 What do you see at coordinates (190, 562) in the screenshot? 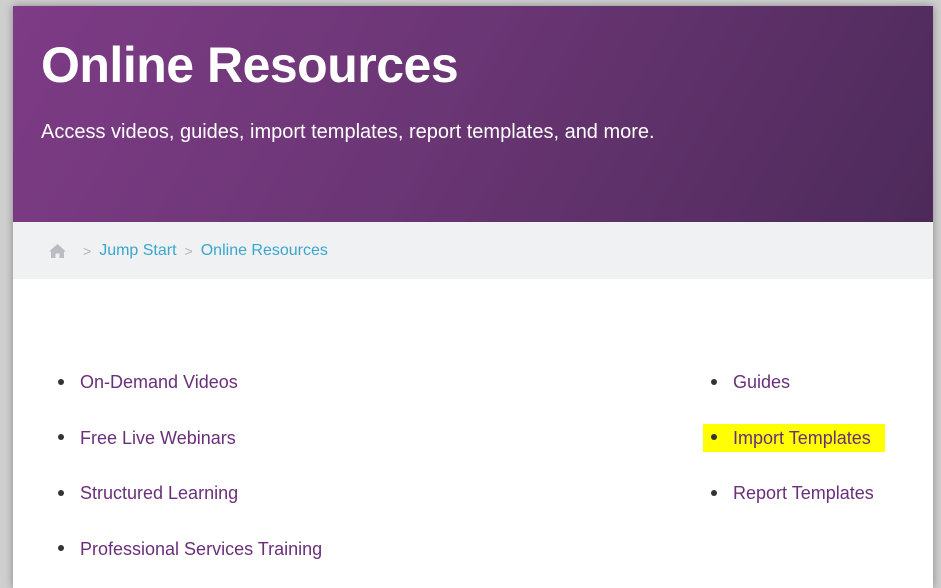
I see `list-item: Professional Services Training` at bounding box center [190, 562].